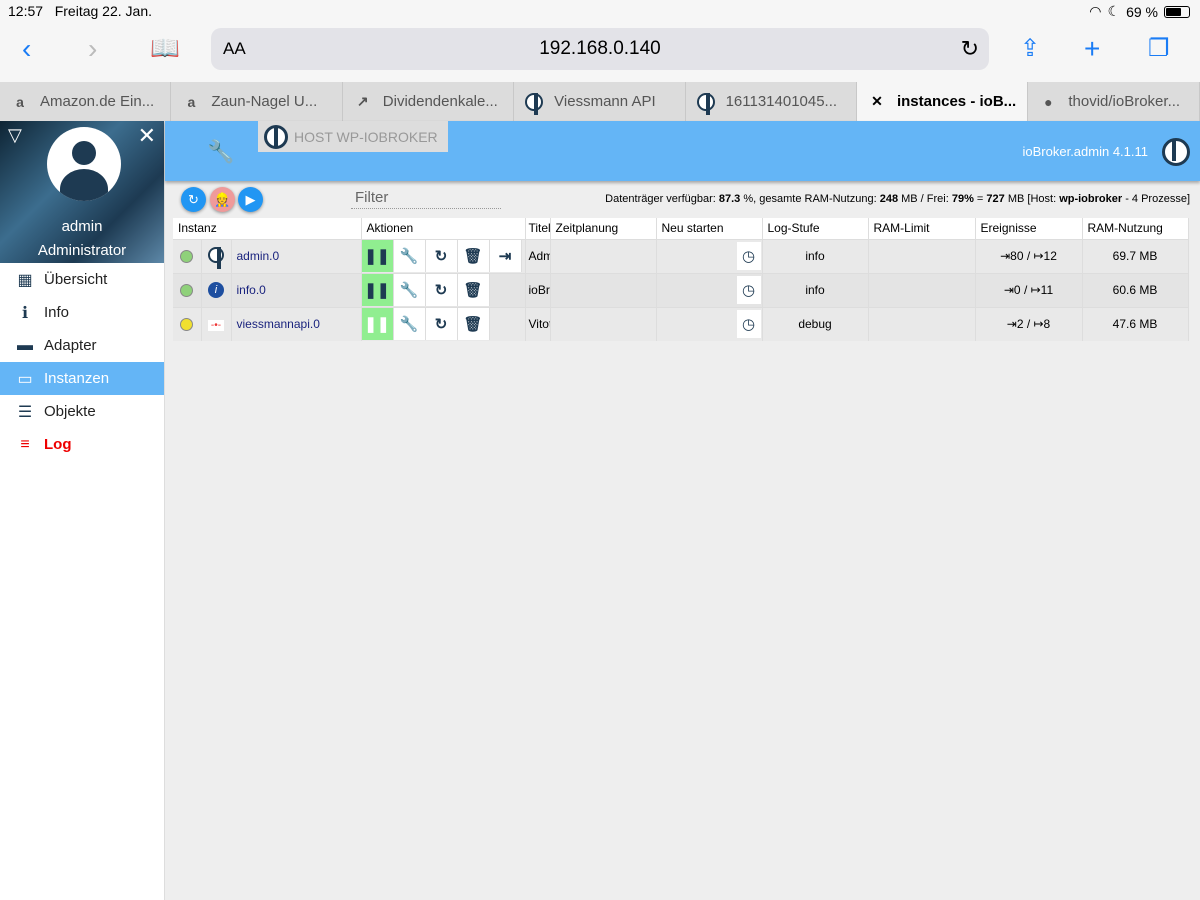 This screenshot has width=1200, height=900. I want to click on status-bar: 12:57 Freitag 22. Jan. ◠ ☾ 69 %, so click(600, 11).